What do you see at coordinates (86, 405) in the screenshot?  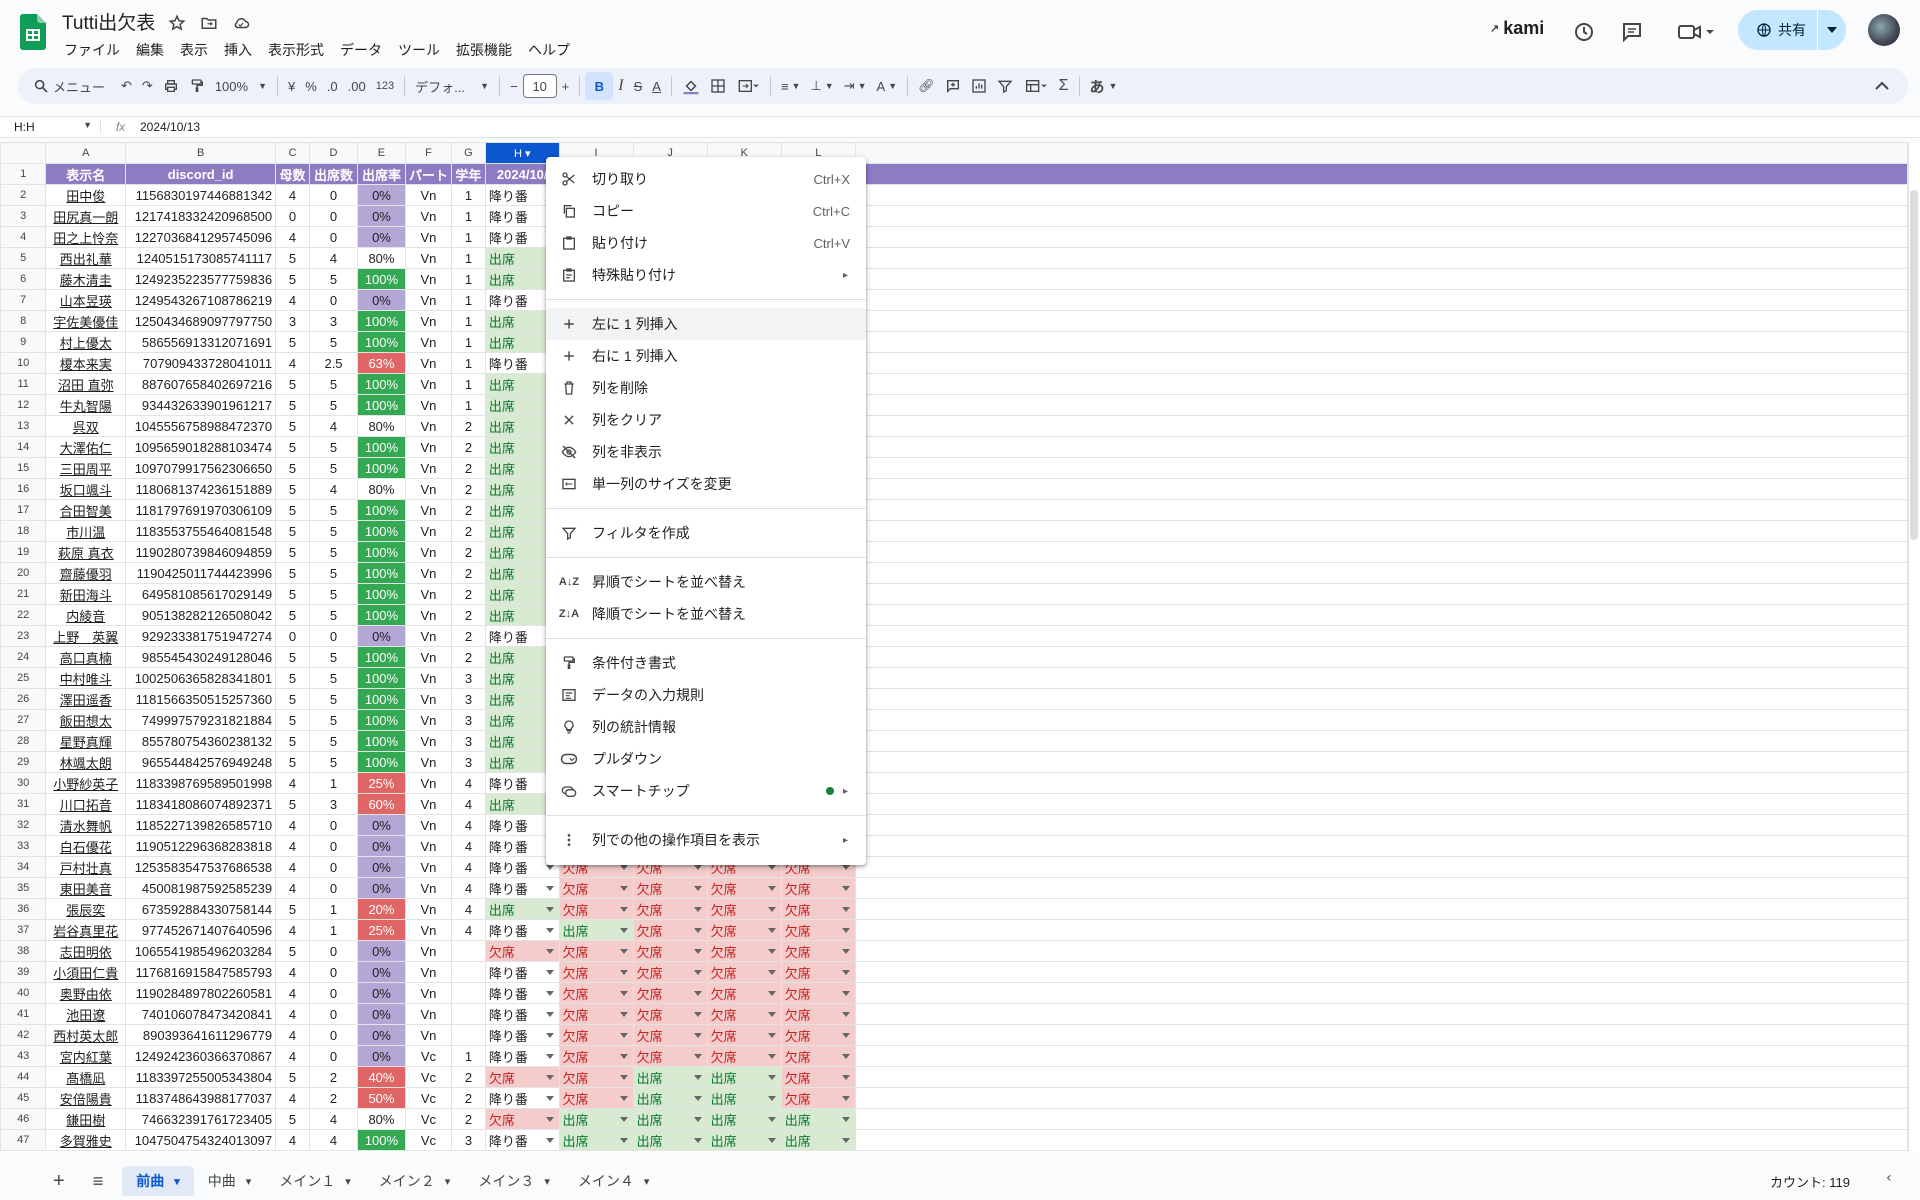 I see `member-name-cell: 牛丸智陽` at bounding box center [86, 405].